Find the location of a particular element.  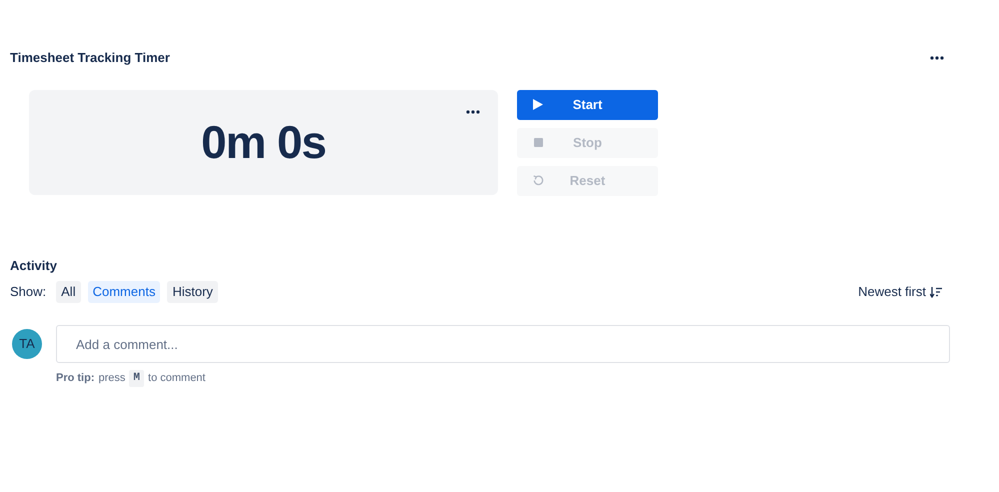

filter-tab: All is located at coordinates (68, 292).